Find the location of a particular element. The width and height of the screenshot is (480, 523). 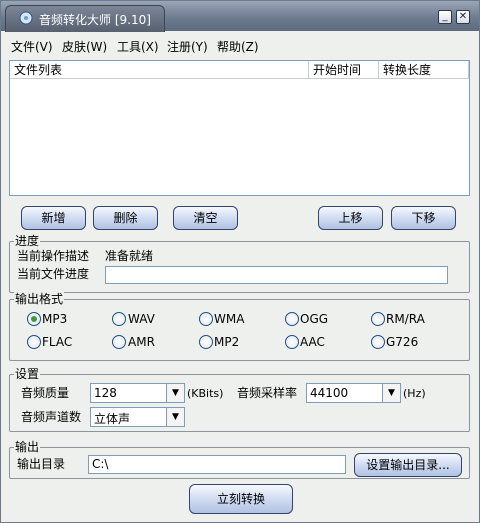

column-header-start-time: 开始时间 is located at coordinates (344, 70).